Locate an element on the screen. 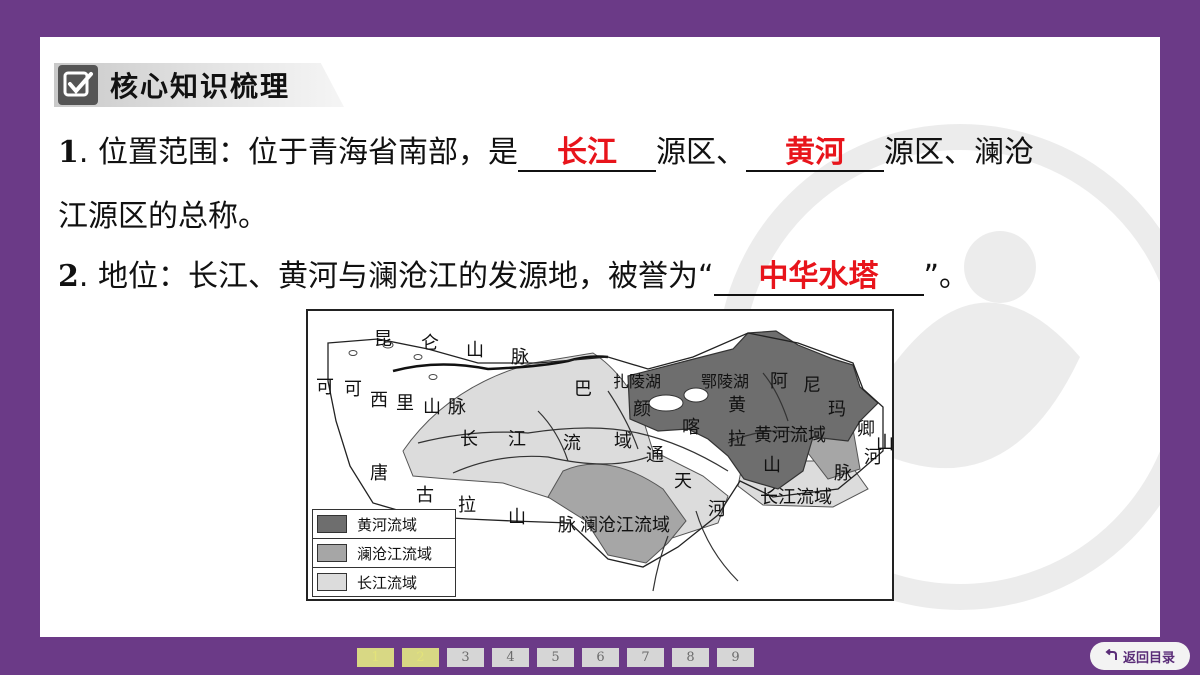 The image size is (1200, 675). legend-label: 长江流域 is located at coordinates (387, 582).